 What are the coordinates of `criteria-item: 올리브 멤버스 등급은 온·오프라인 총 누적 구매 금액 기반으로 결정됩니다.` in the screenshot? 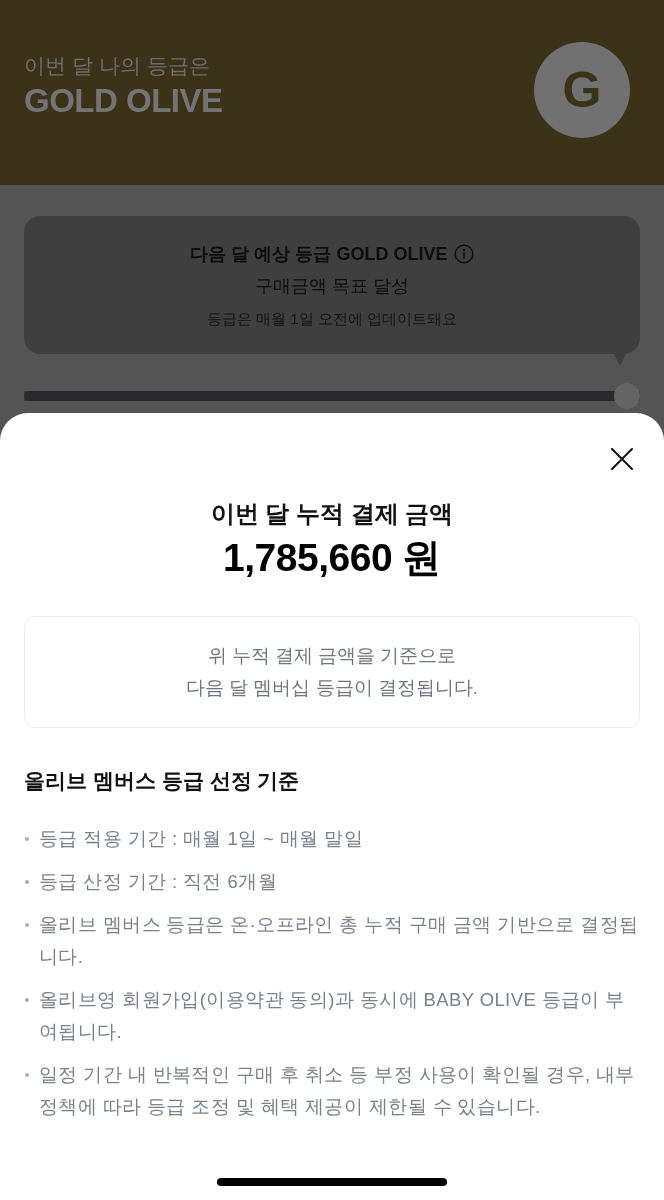 It's located at (339, 941).